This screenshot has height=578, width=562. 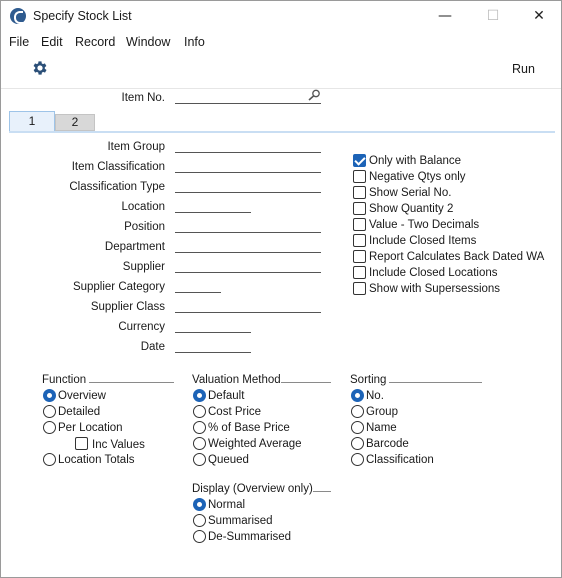 What do you see at coordinates (240, 521) in the screenshot?
I see `display-summarised-label: Summarised` at bounding box center [240, 521].